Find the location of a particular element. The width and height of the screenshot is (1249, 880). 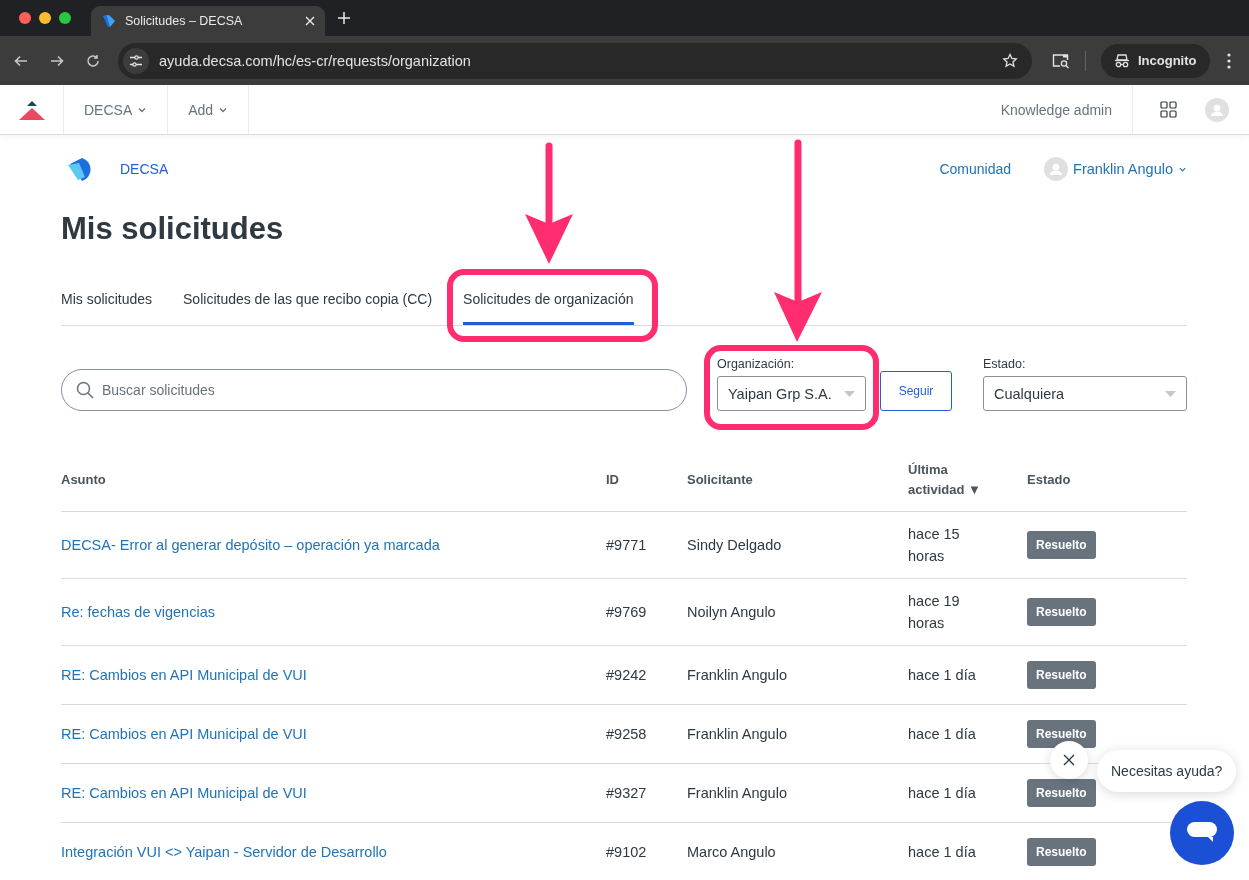

back-icon is located at coordinates (21, 60).